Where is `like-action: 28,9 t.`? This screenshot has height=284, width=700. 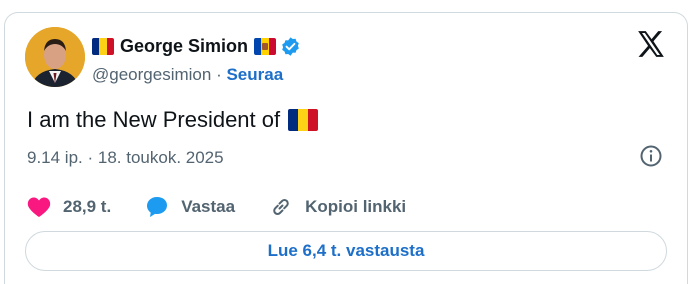 like-action: 28,9 t. is located at coordinates (69, 207).